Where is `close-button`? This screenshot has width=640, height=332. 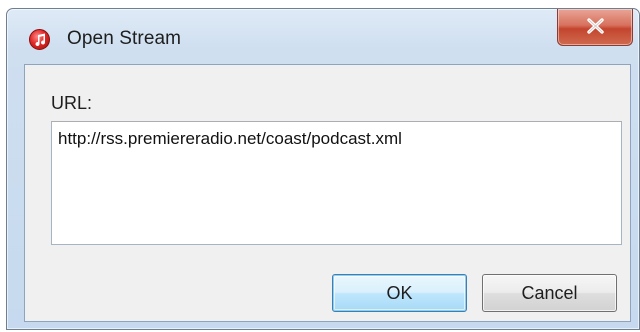
close-button is located at coordinates (595, 27).